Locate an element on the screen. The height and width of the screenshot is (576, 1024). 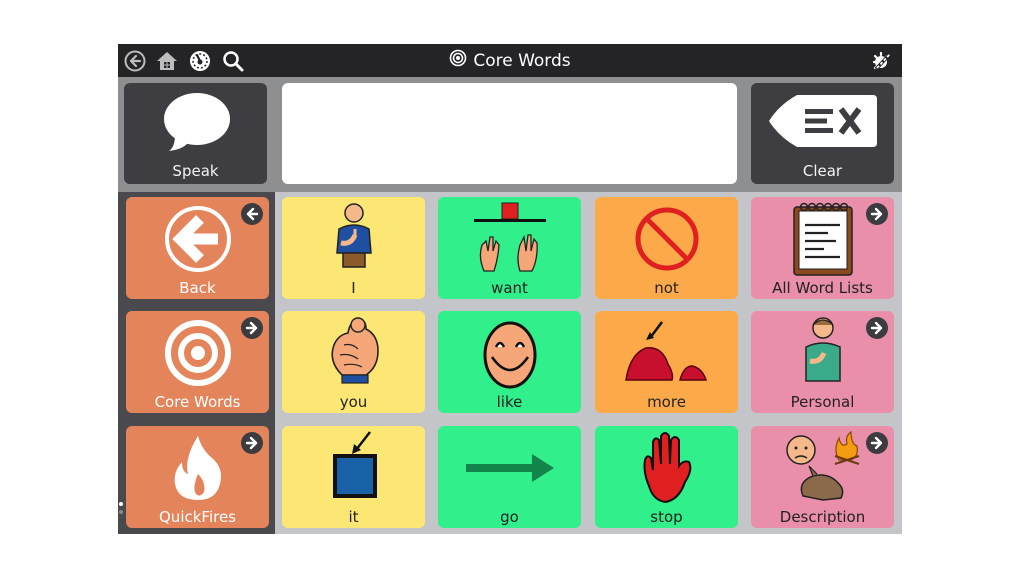
nav-back-button: Back is located at coordinates (197, 248).